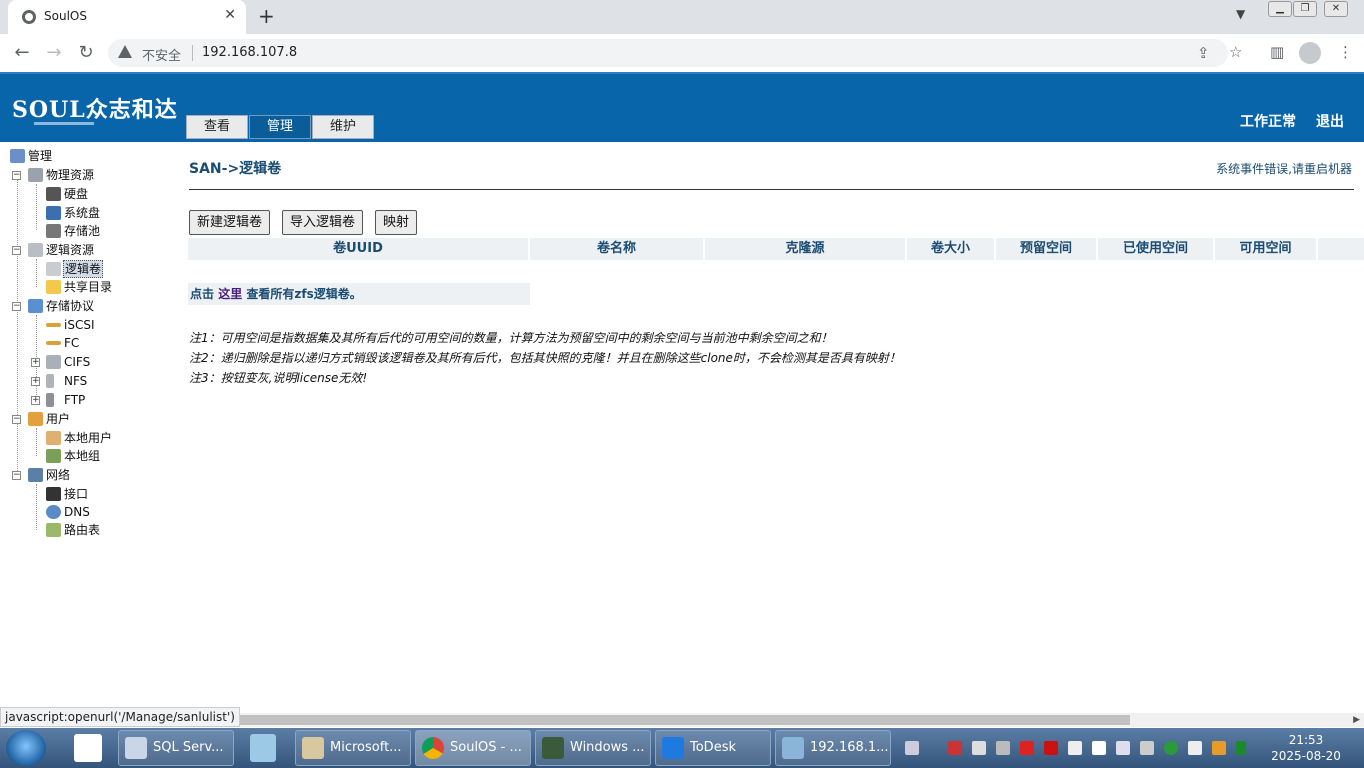 This screenshot has height=768, width=1364. I want to click on tower-icon, so click(50, 400).